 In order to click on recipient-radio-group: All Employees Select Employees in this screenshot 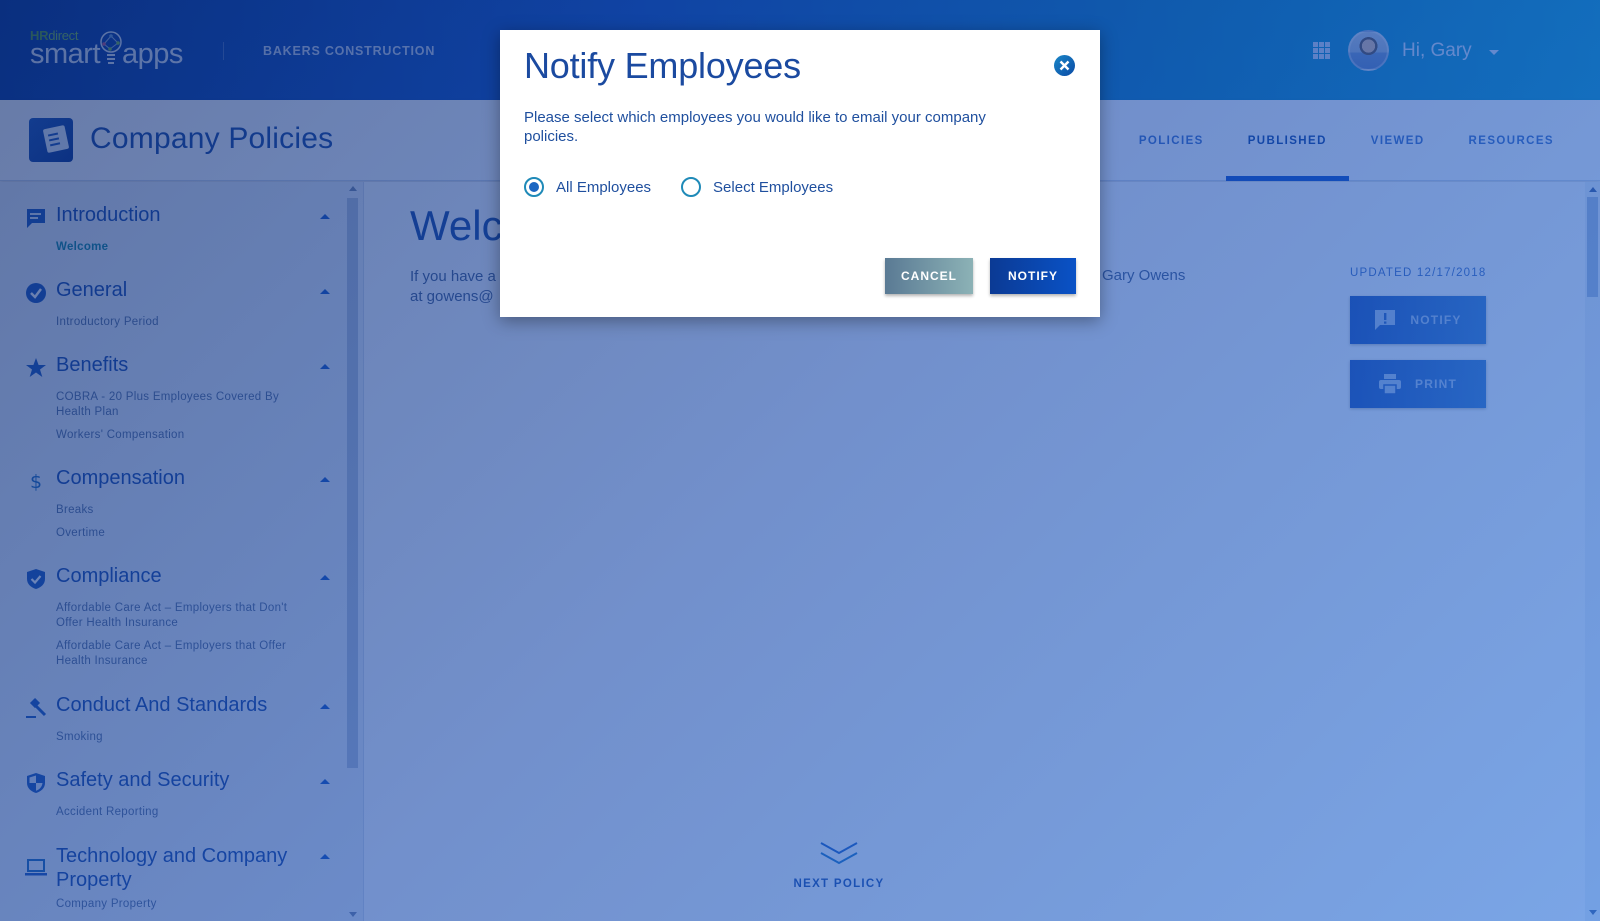, I will do `click(693, 187)`.